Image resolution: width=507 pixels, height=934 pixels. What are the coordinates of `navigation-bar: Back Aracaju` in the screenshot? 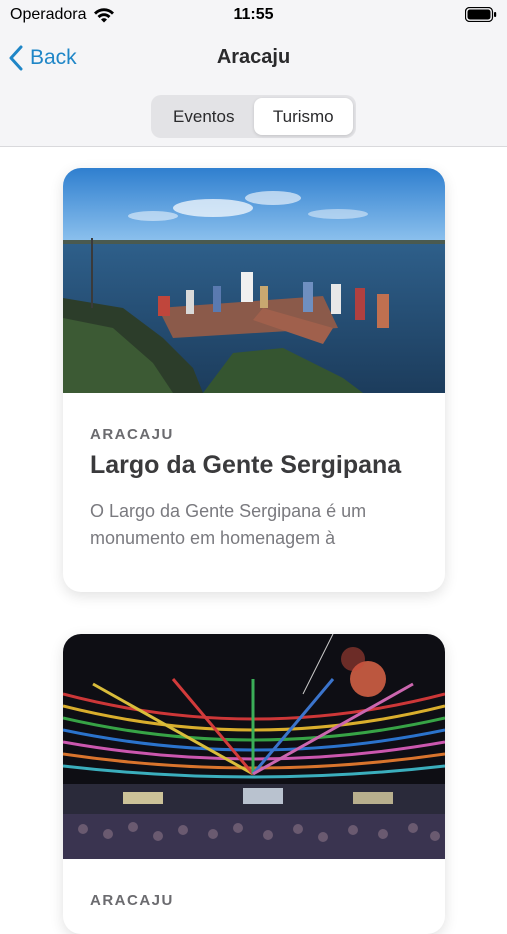 It's located at (253, 58).